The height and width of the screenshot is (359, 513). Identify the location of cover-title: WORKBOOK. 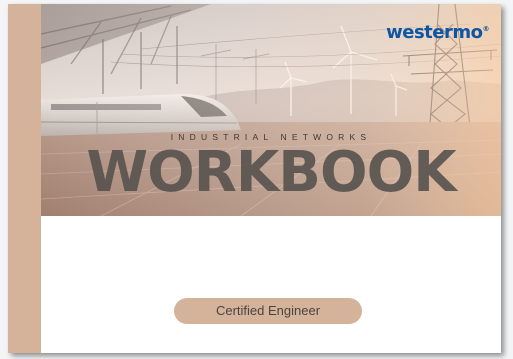
(271, 172).